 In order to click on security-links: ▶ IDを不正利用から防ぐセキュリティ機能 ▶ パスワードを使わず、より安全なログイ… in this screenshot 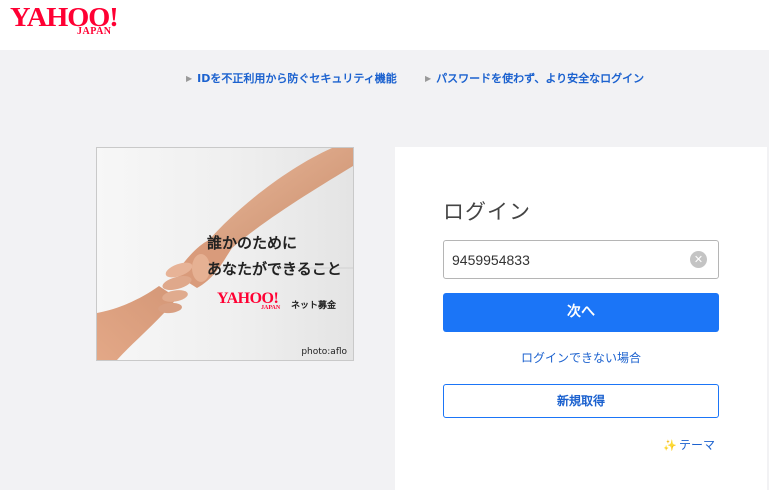, I will do `click(384, 79)`.